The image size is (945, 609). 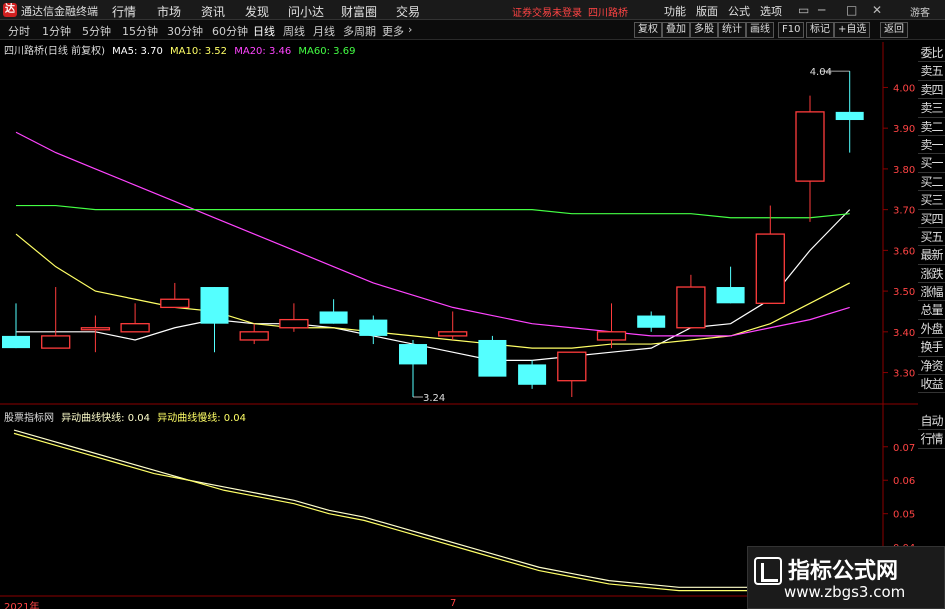 I want to click on quote-field-17: 净资, so click(x=931, y=366).